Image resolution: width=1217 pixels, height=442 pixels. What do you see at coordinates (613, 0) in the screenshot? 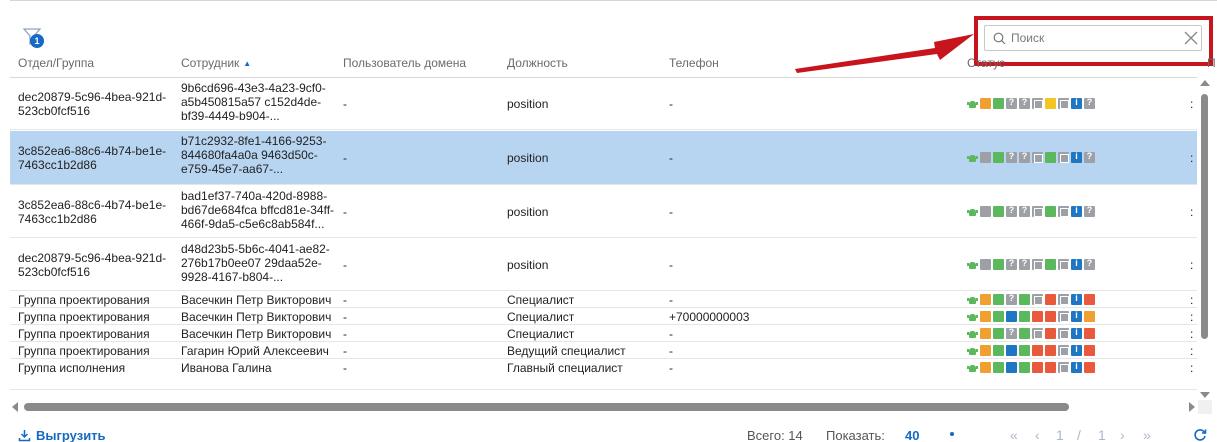
I see `top-divider` at bounding box center [613, 0].